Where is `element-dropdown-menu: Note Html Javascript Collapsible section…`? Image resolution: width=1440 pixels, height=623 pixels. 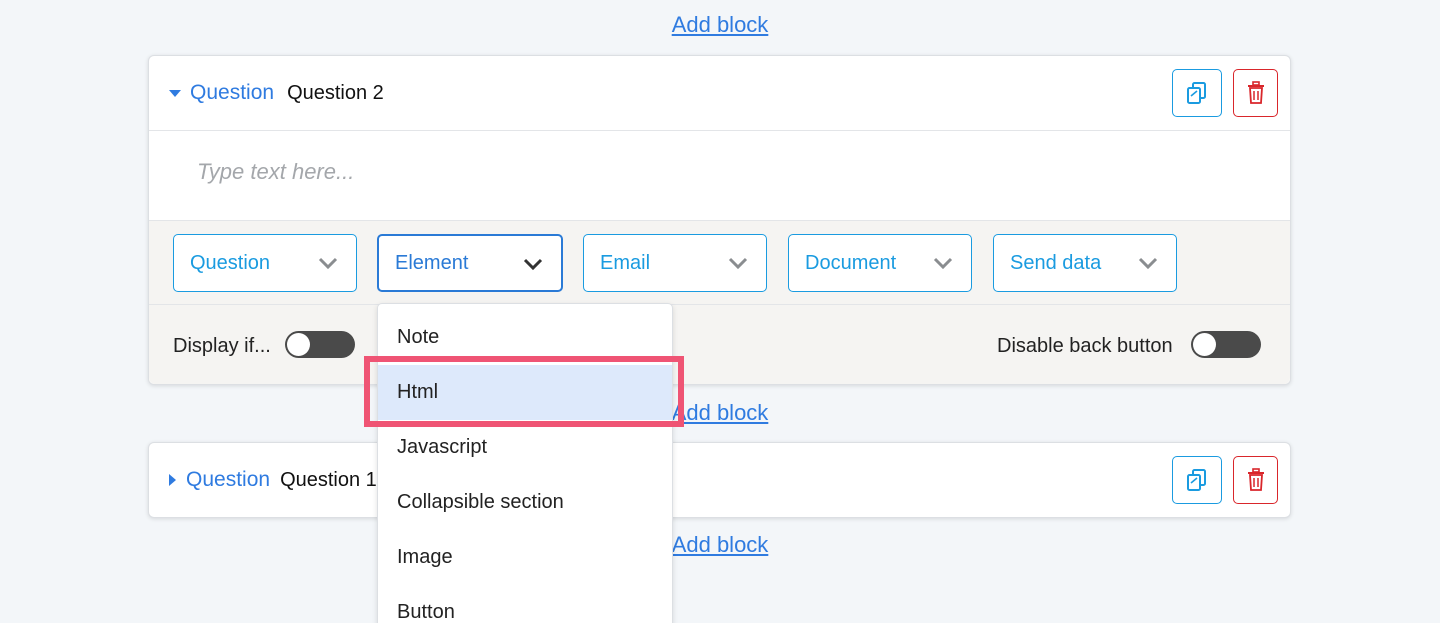 element-dropdown-menu: Note Html Javascript Collapsible section… is located at coordinates (525, 463).